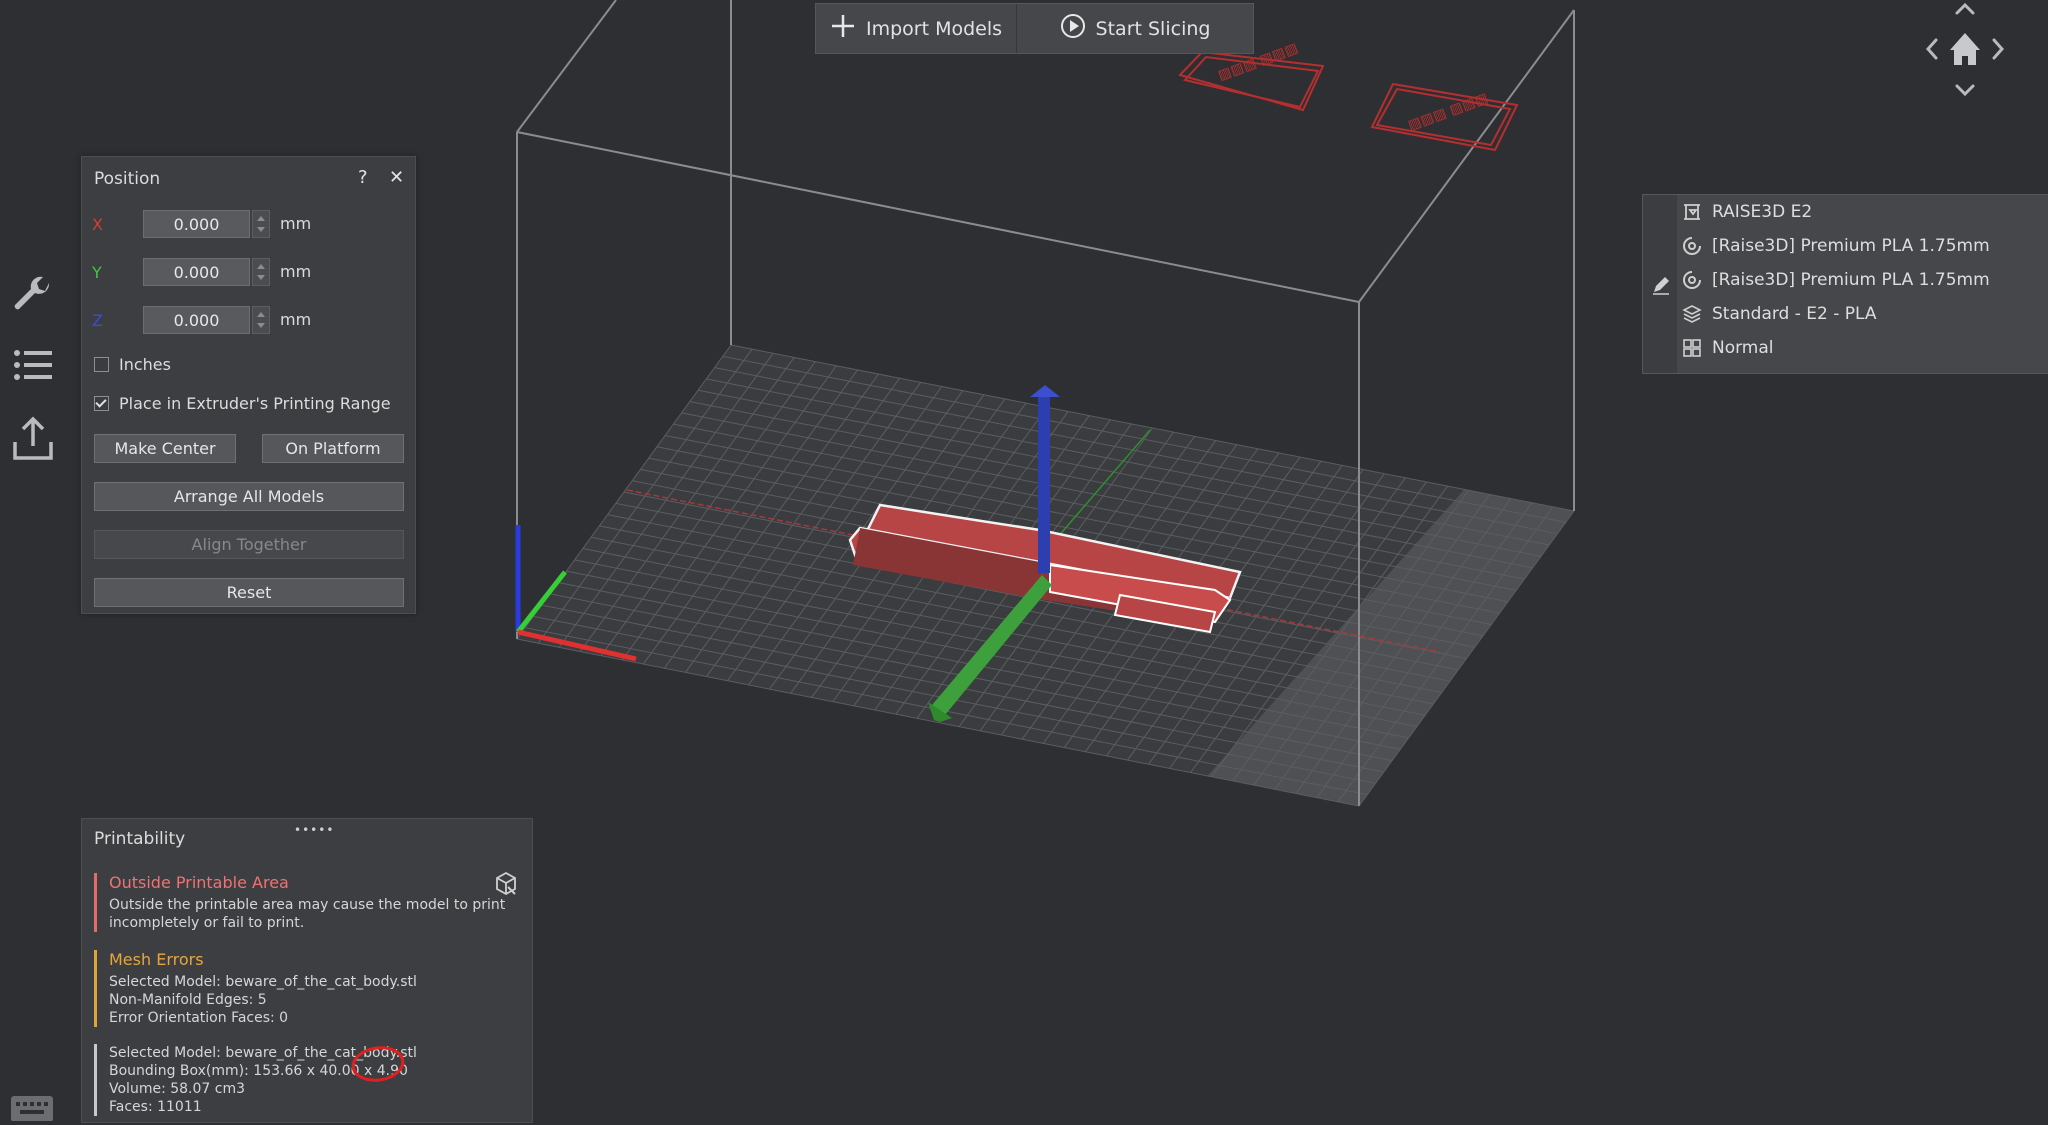 The image size is (2048, 1125). I want to click on import-models-button: Import Models, so click(916, 28).